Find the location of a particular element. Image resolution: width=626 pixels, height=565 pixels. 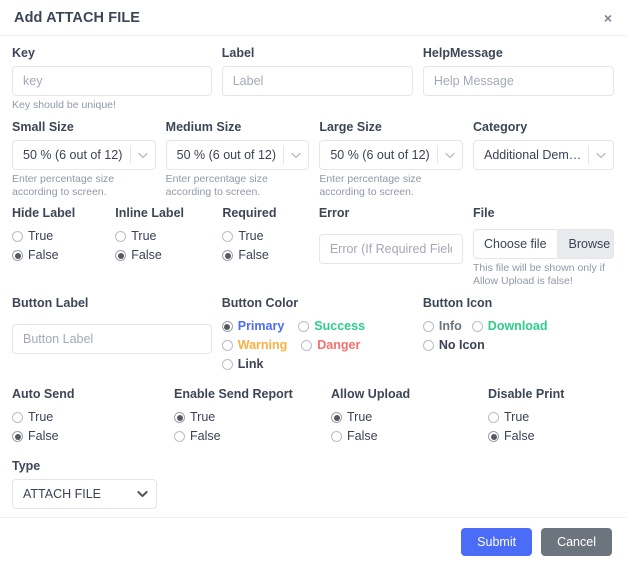

field-enable-send-report: Enable Send Report True False is located at coordinates (252, 417).